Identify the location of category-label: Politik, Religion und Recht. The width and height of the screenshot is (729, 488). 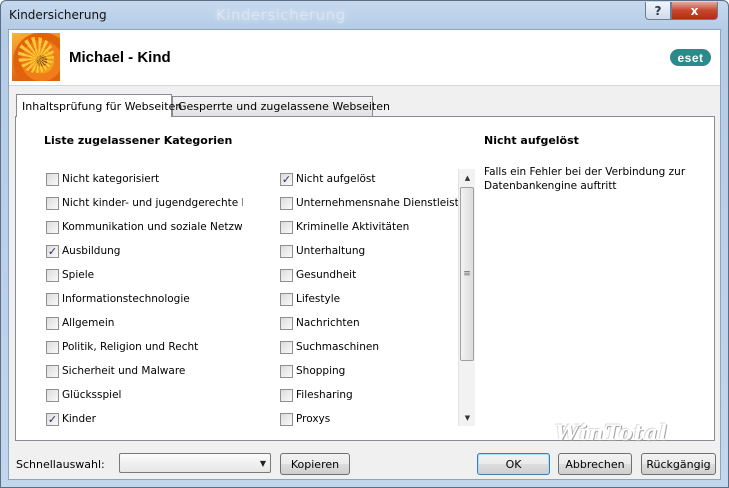
(130, 347).